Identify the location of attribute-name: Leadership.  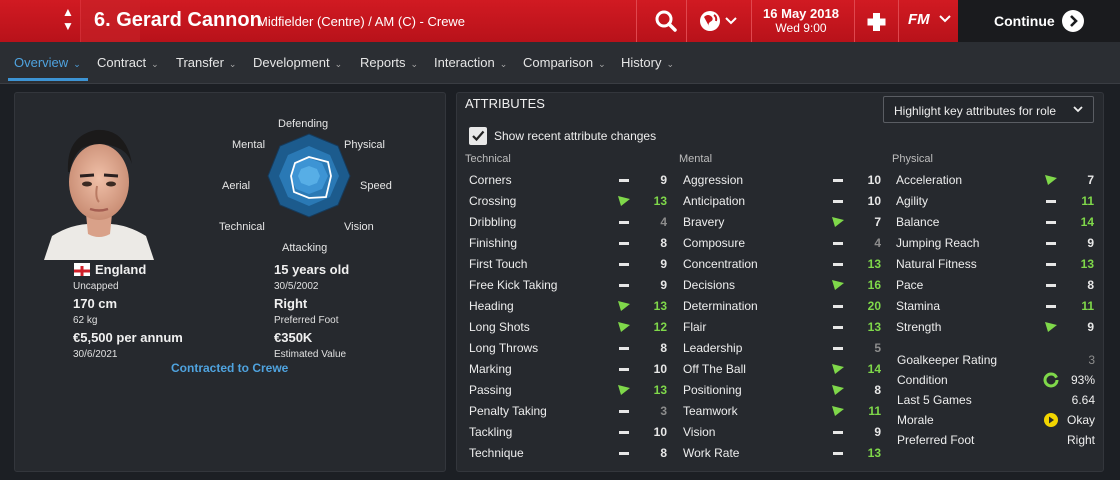
(713, 348).